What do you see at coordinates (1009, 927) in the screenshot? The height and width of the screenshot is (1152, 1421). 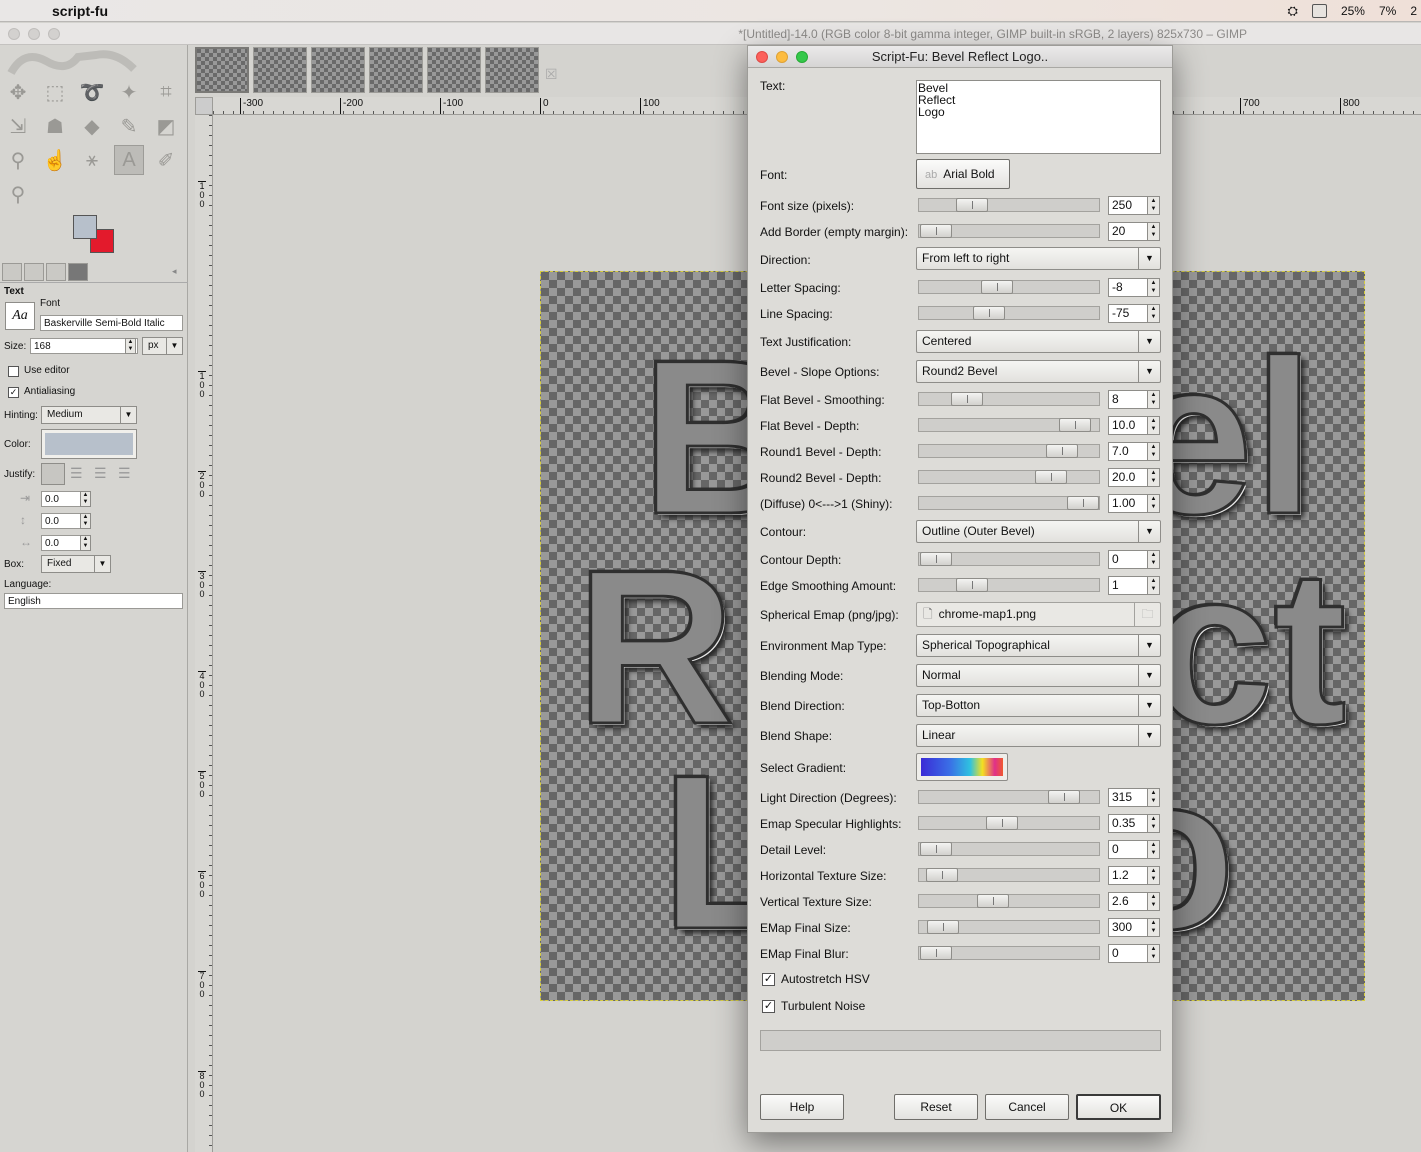 I see `emap-size-slider` at bounding box center [1009, 927].